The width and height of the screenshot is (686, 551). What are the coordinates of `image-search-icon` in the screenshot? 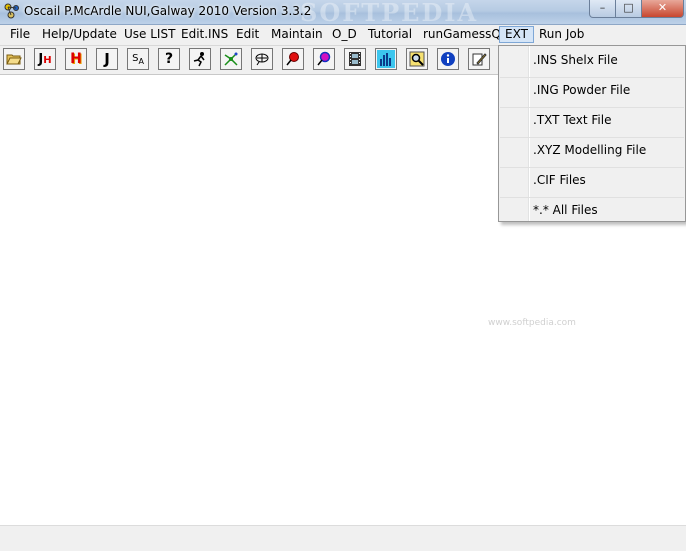 It's located at (417, 59).